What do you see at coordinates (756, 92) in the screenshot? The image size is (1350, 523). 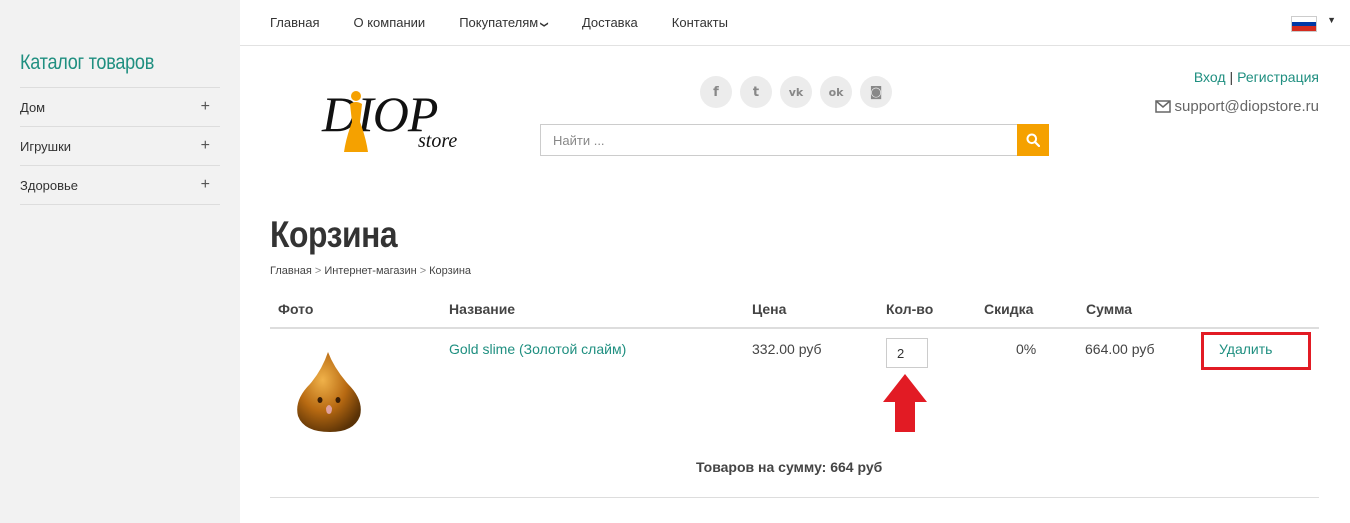 I see `twitter-icon: t` at bounding box center [756, 92].